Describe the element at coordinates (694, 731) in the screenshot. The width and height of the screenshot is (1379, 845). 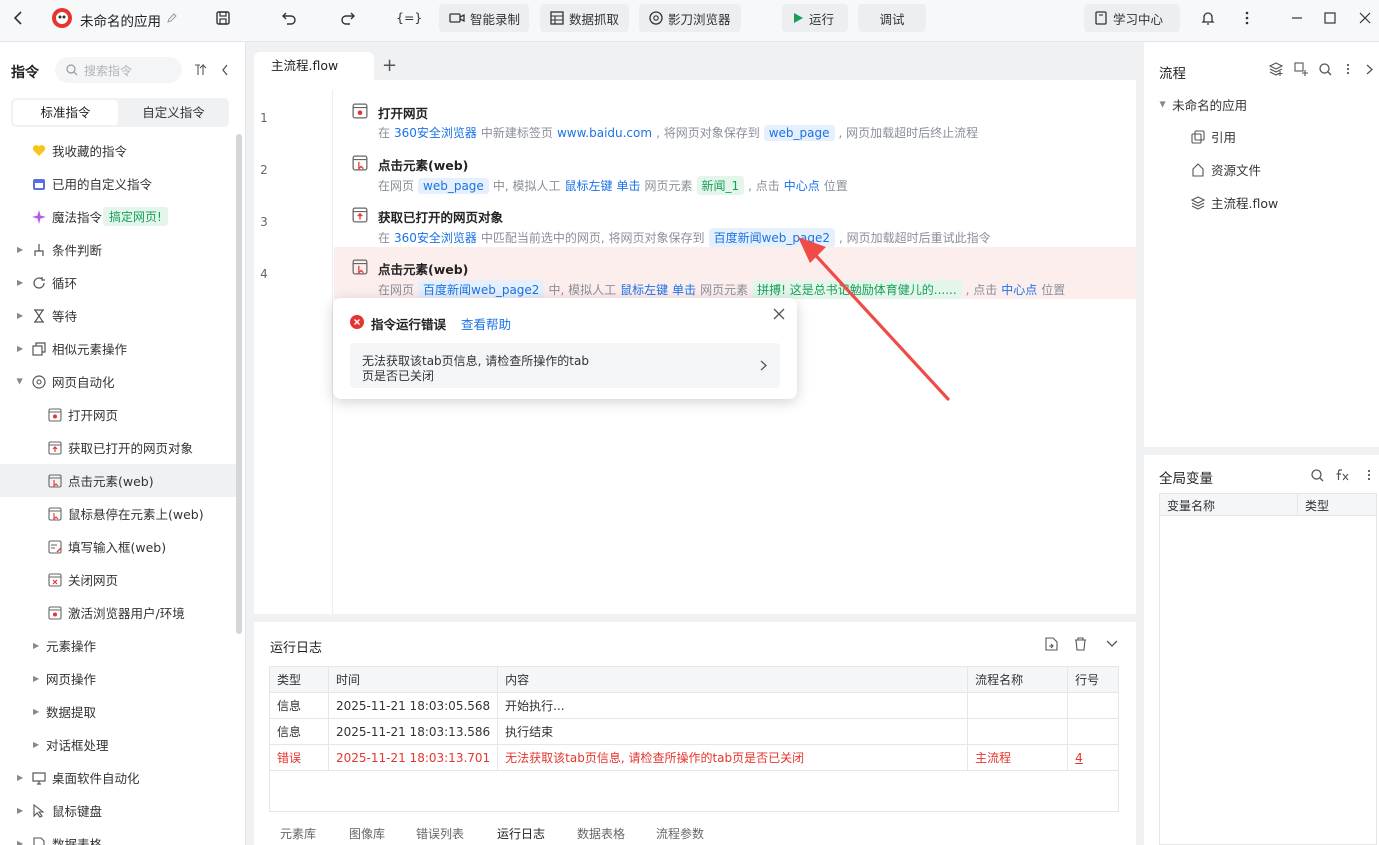
I see `table-row: 信息 2025-11-21 18:03:13.586 执行结束` at that location.